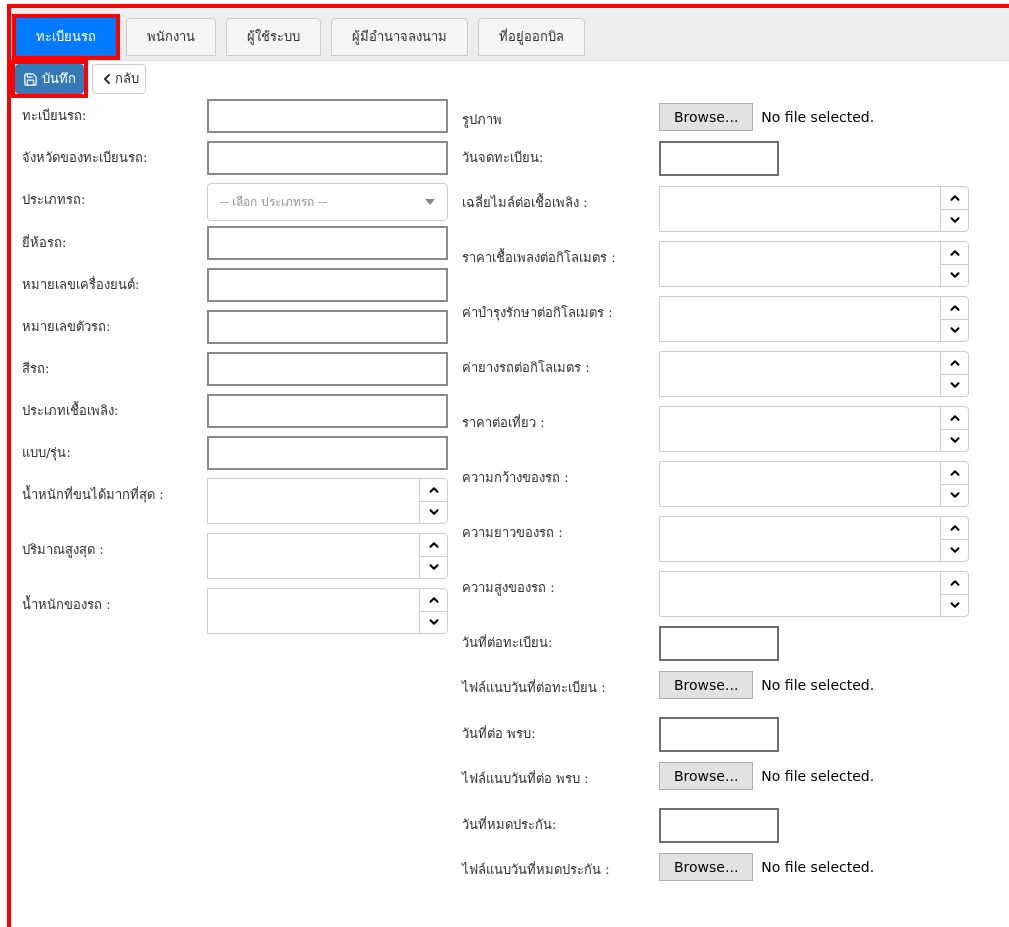 Image resolution: width=1009 pixels, height=927 pixels. What do you see at coordinates (55, 116) in the screenshot?
I see `field-label: ทะเบียนรถ:` at bounding box center [55, 116].